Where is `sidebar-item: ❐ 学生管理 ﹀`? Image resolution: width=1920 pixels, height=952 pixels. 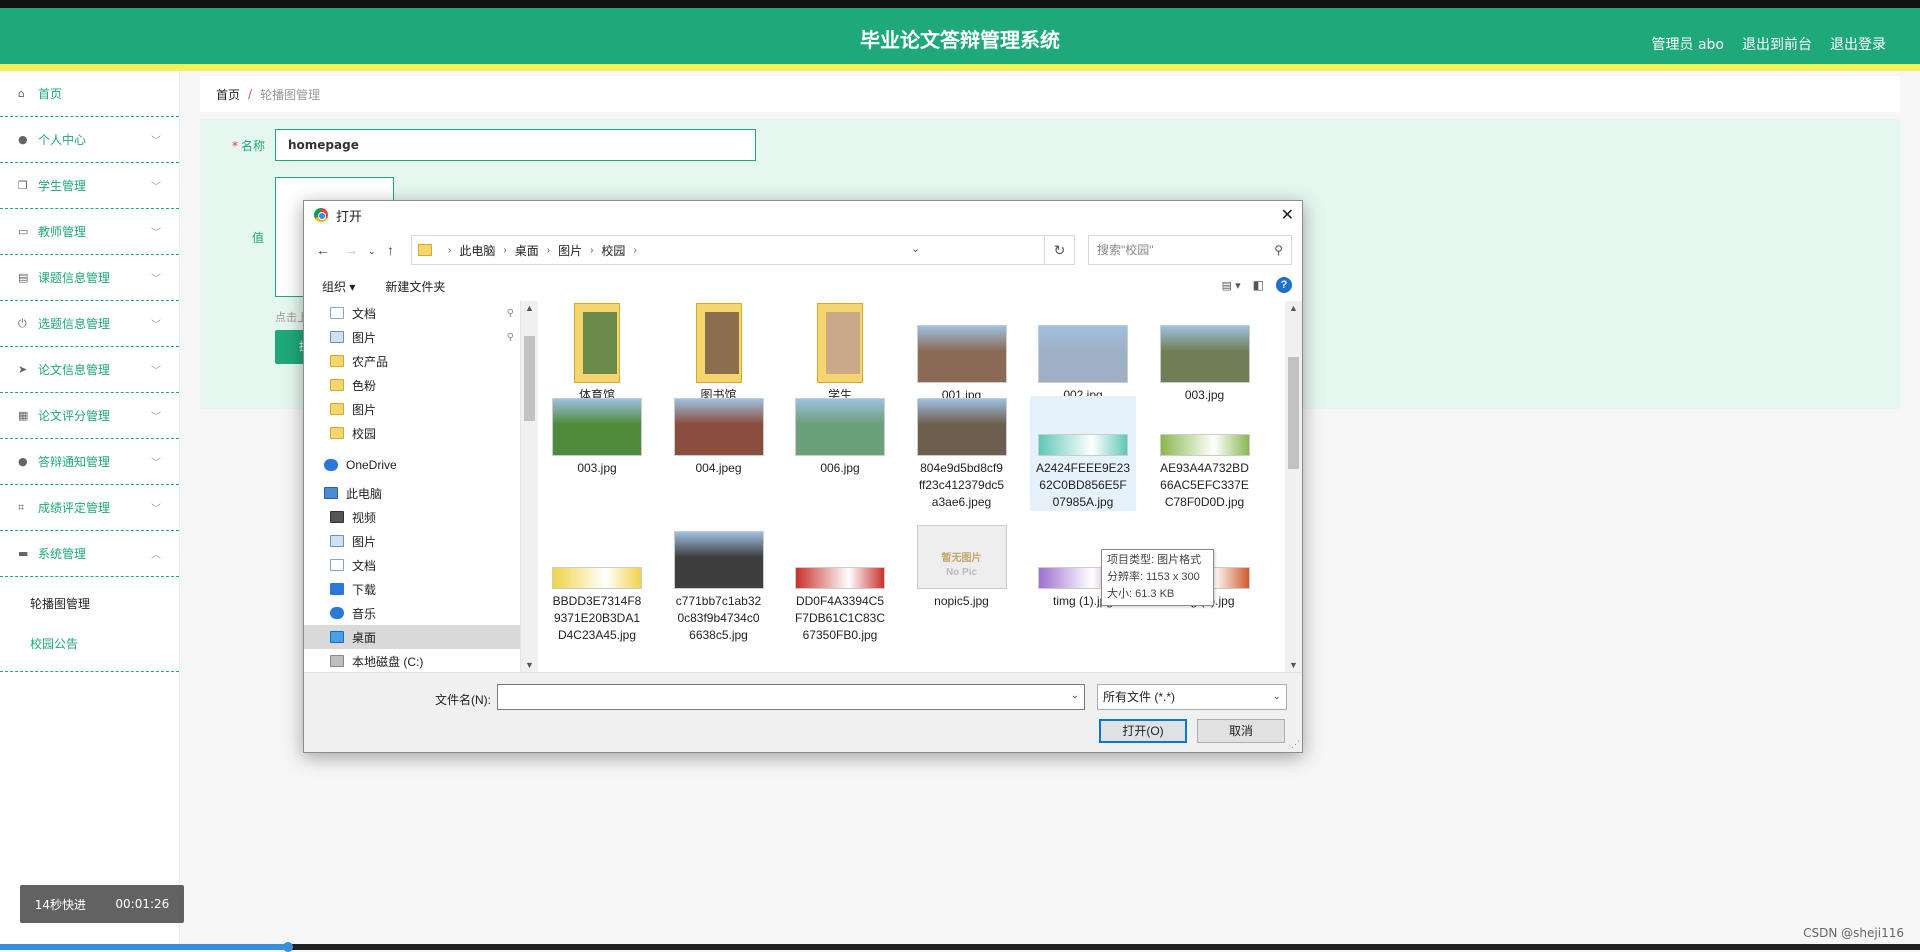 sidebar-item: ❐ 学生管理 ﹀ is located at coordinates (89, 186).